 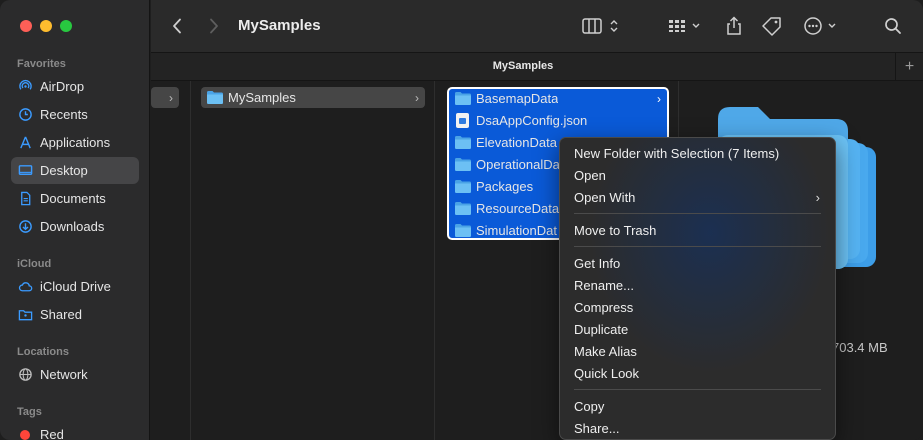 I want to click on airdrop-icon, so click(x=25, y=87).